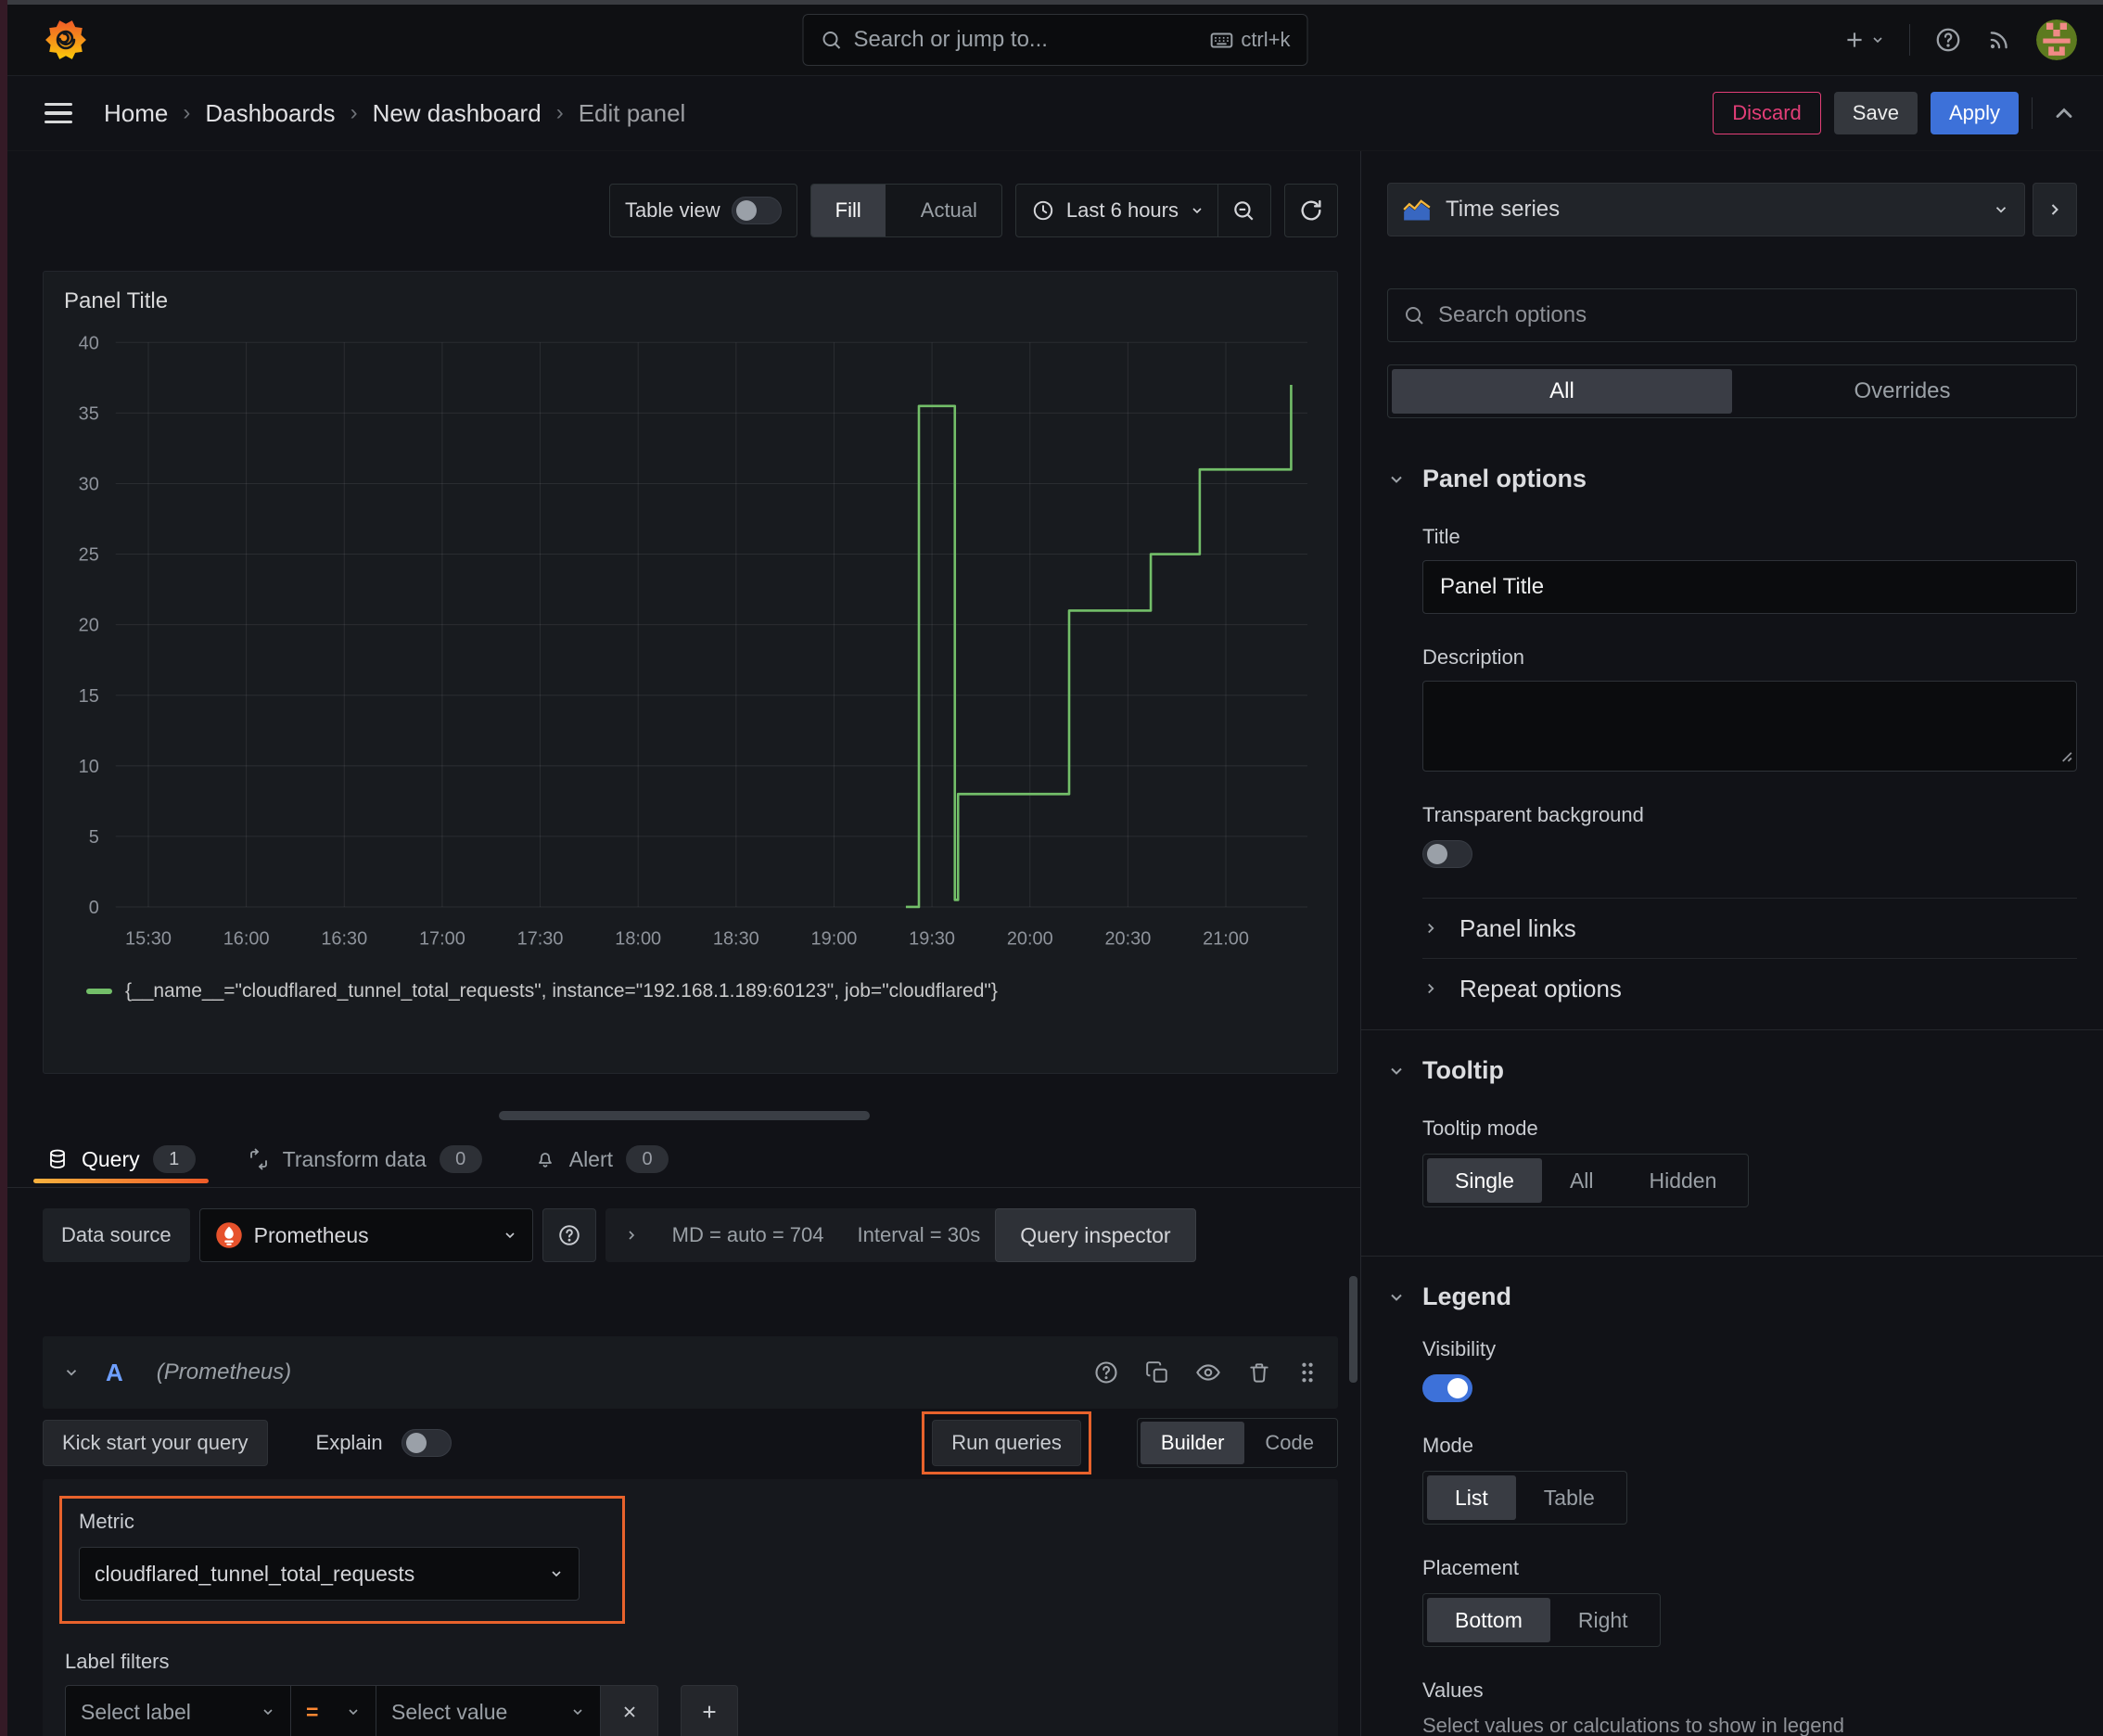 Image resolution: width=2103 pixels, height=1736 pixels. I want to click on query-ref-id: A, so click(114, 1373).